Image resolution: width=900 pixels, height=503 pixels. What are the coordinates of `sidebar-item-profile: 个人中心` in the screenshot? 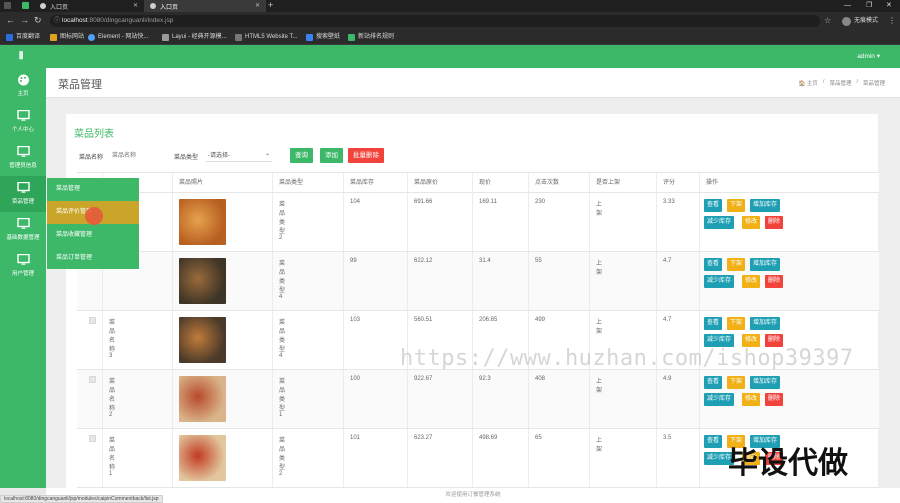 It's located at (23, 122).